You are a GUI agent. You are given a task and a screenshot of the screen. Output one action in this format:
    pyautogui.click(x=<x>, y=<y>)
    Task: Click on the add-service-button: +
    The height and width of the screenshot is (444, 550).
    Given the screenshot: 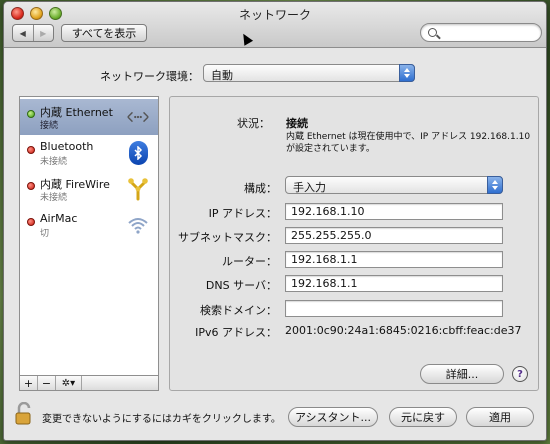 What is the action you would take?
    pyautogui.click(x=29, y=383)
    